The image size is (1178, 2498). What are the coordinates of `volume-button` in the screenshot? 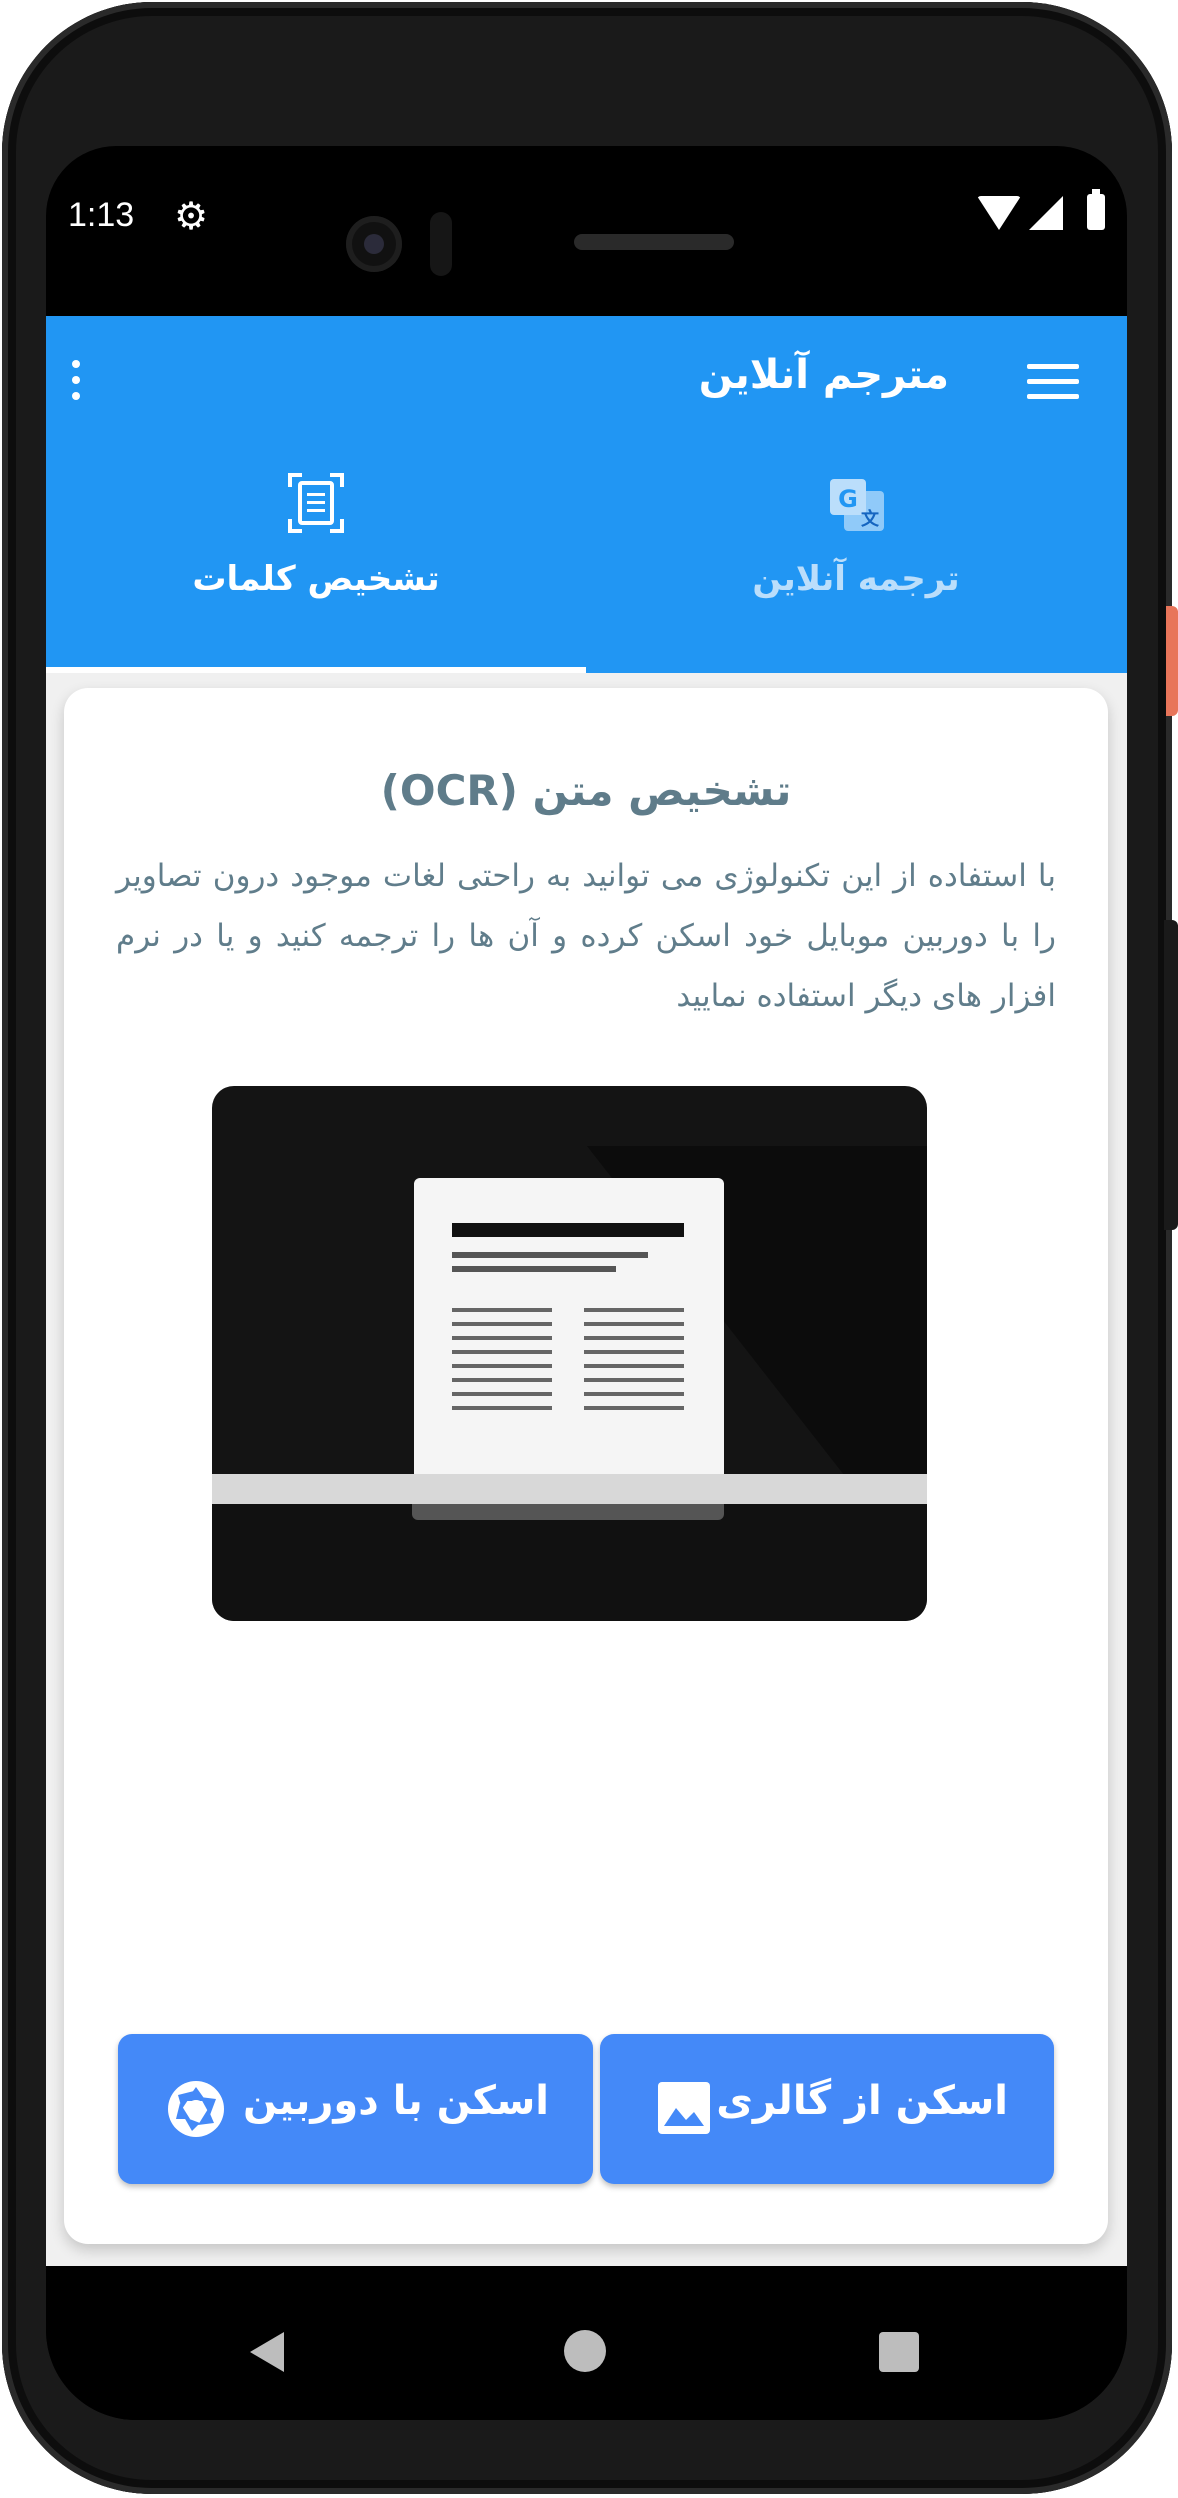 It's located at (1171, 1075).